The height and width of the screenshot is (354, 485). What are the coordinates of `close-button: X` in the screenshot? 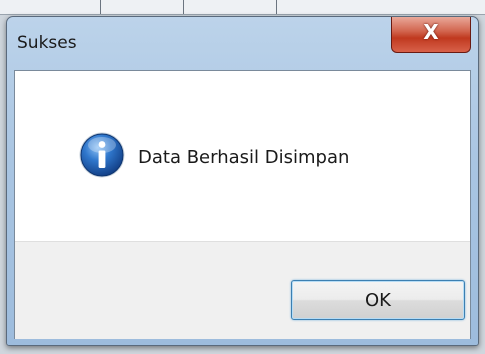 It's located at (431, 35).